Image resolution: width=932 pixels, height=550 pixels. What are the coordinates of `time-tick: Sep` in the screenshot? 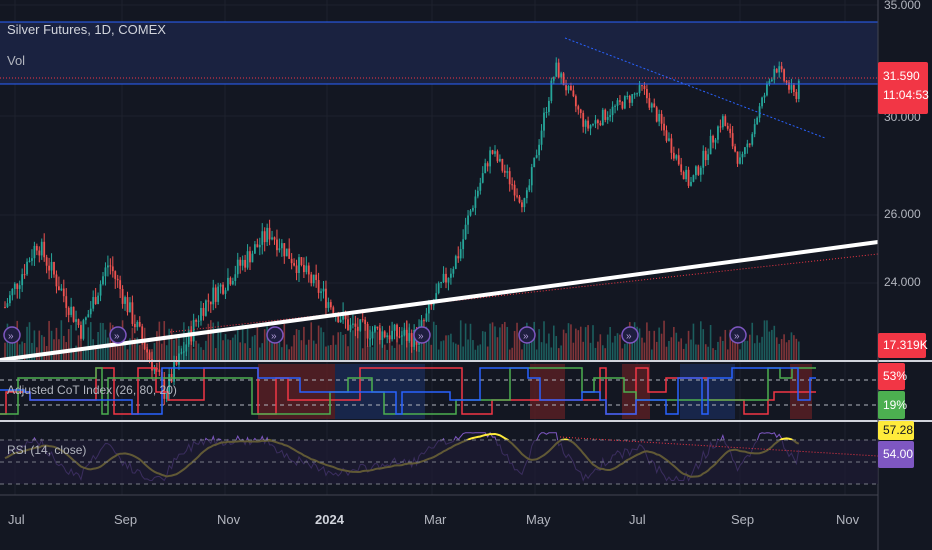 It's located at (126, 519).